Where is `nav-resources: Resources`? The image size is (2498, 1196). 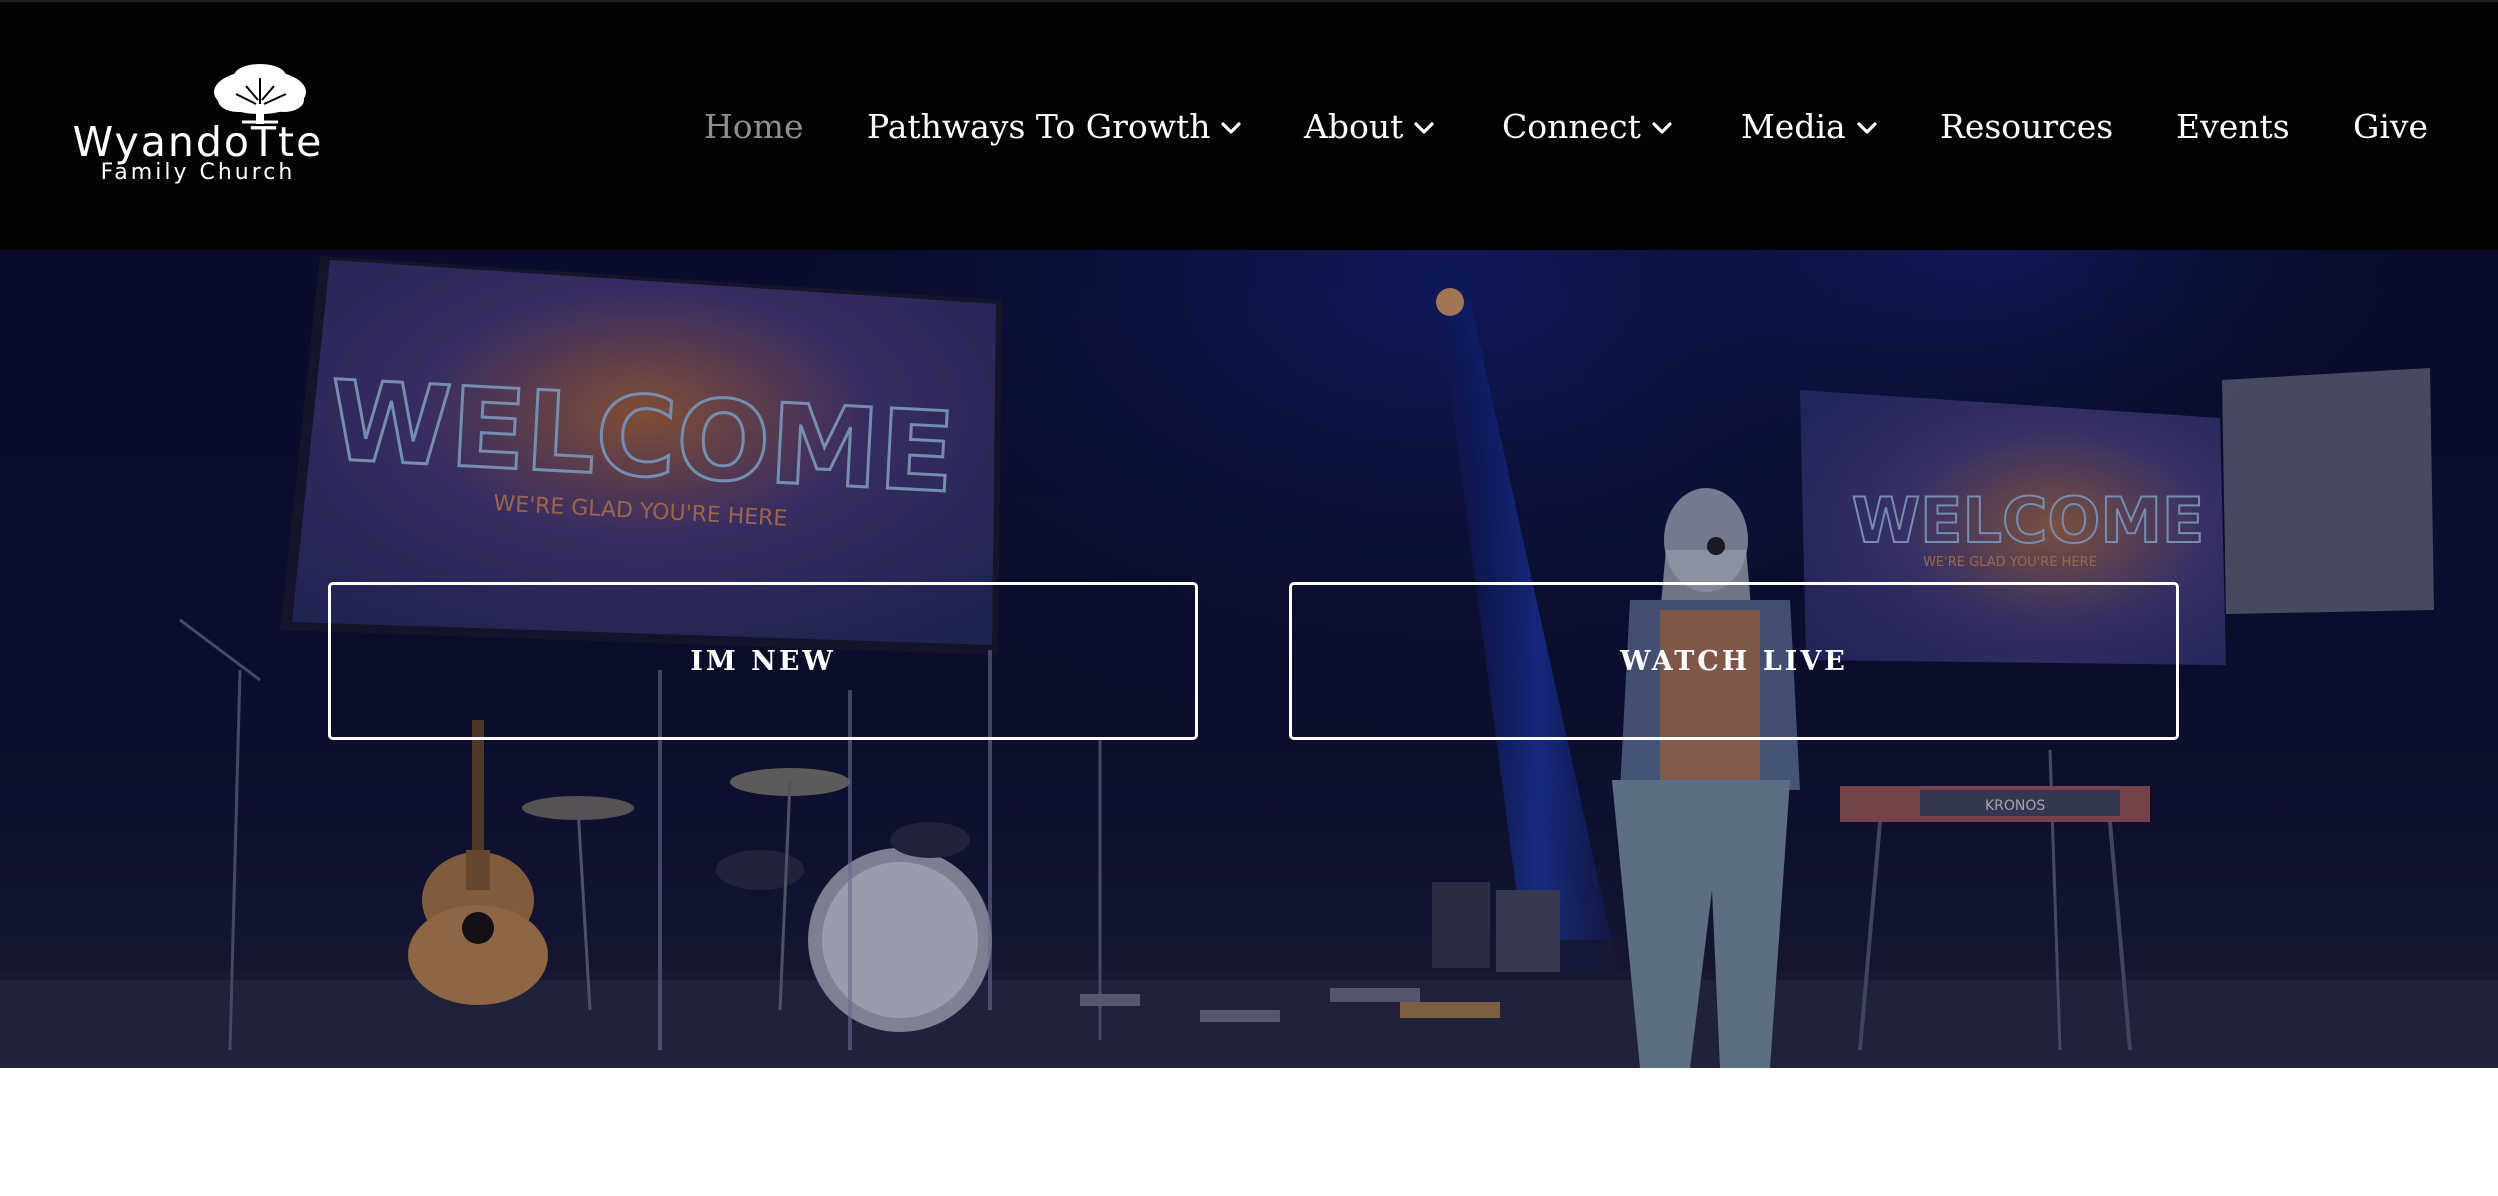
nav-resources: Resources is located at coordinates (2026, 127).